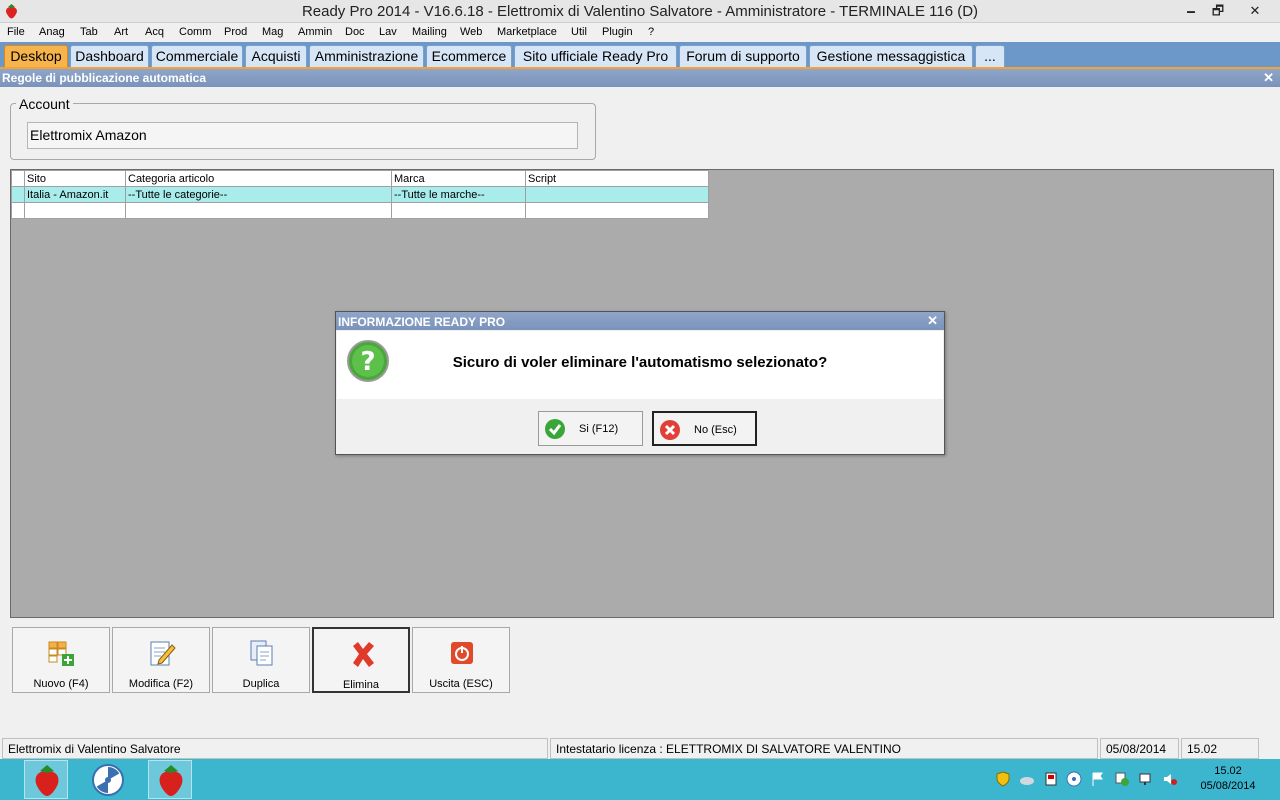 Image resolution: width=1280 pixels, height=800 pixels. Describe the element at coordinates (527, 32) in the screenshot. I see `menu-marketplace: Marketplace` at that location.